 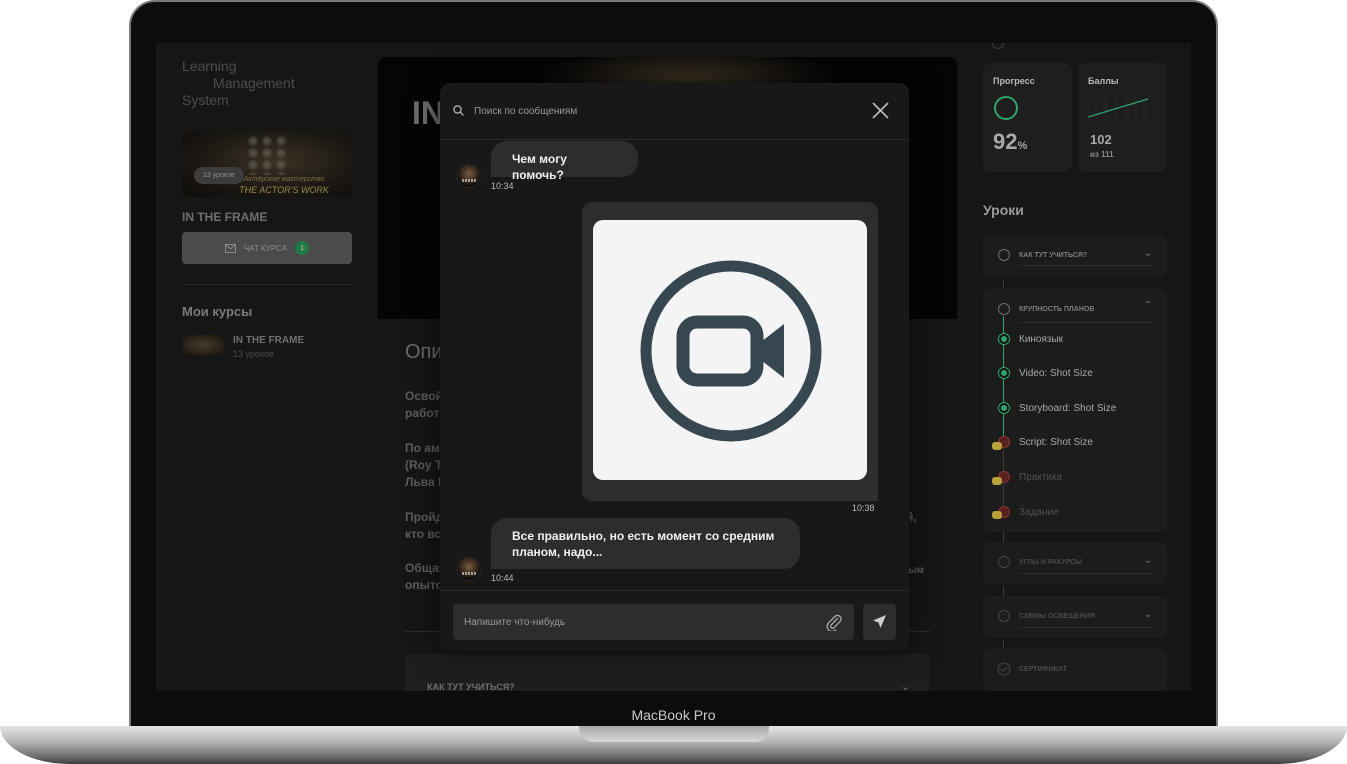 What do you see at coordinates (230, 248) in the screenshot?
I see `mail-icon` at bounding box center [230, 248].